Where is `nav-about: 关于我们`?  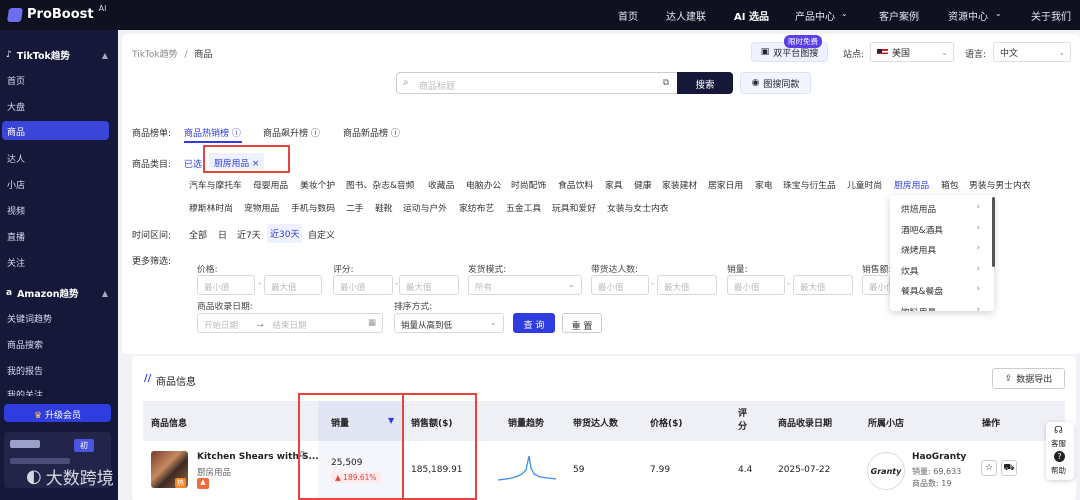 nav-about: 关于我们 is located at coordinates (1051, 15).